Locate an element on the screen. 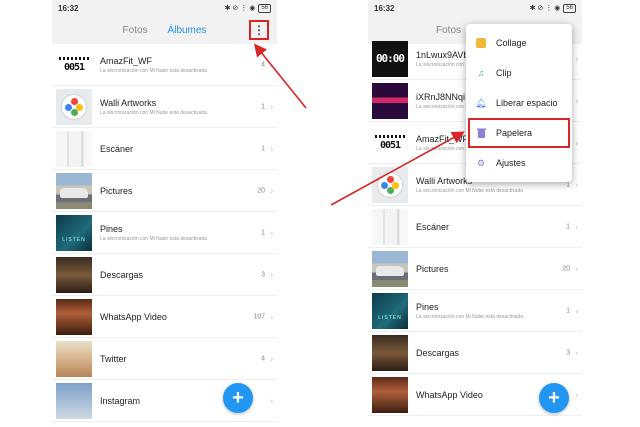  arrow-to-trash is located at coordinates (397, 168).